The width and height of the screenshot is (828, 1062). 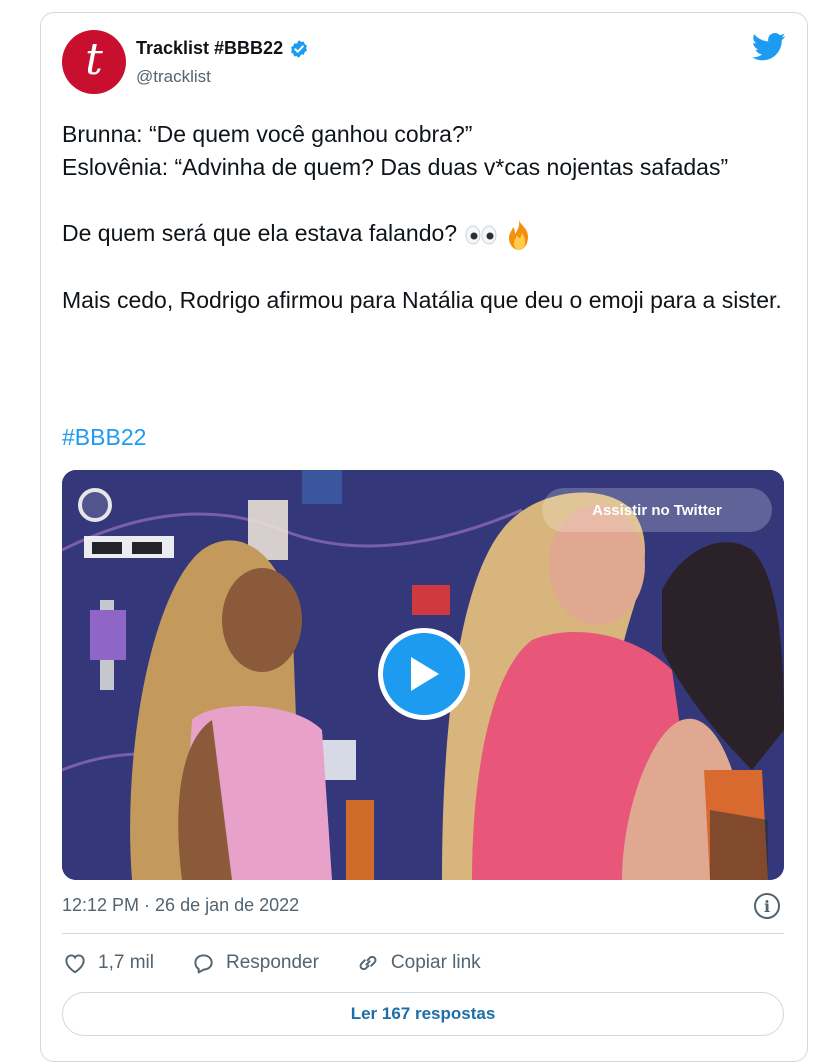 I want to click on avatar-letter: t, so click(x=94, y=59).